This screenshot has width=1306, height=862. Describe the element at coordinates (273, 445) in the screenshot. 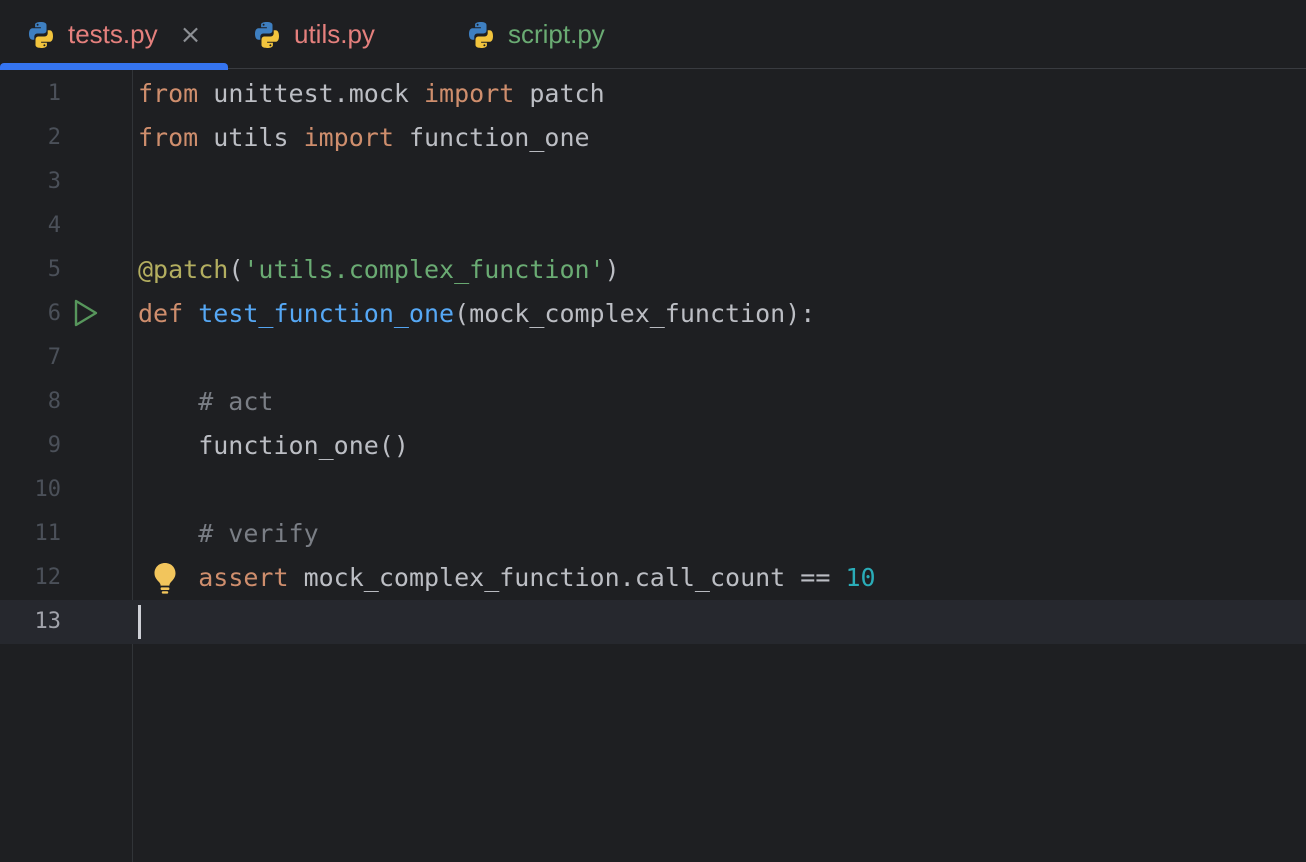

I see `code-text: function_one()` at that location.